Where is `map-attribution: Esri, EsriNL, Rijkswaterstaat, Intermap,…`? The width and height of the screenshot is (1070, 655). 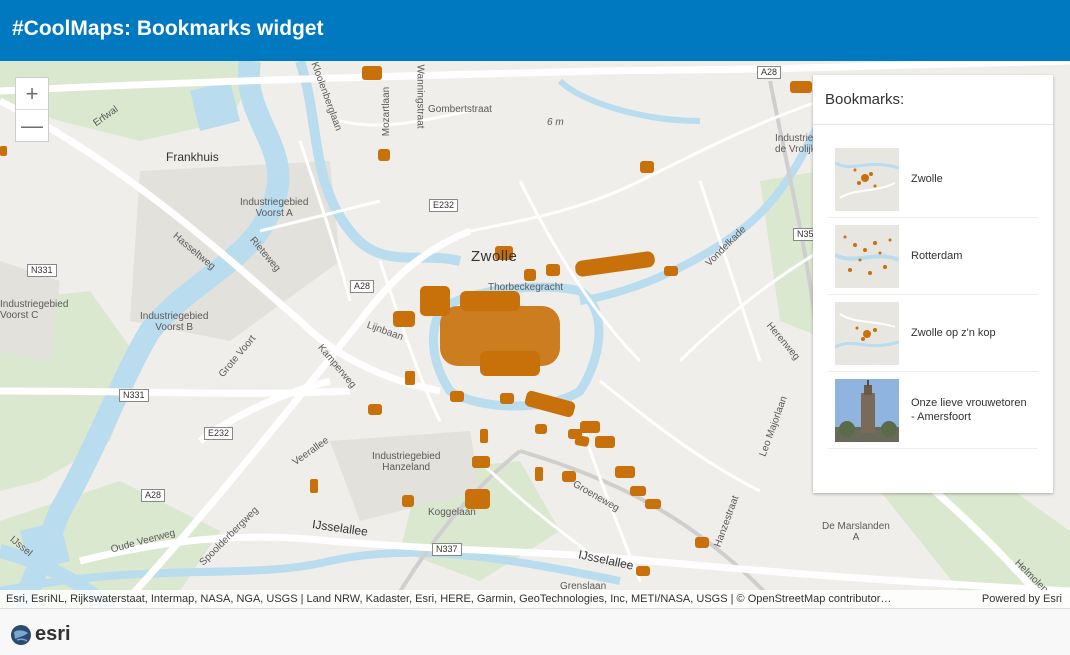 map-attribution: Esri, EsriNL, Rijkswaterstaat, Intermap,… is located at coordinates (535, 599).